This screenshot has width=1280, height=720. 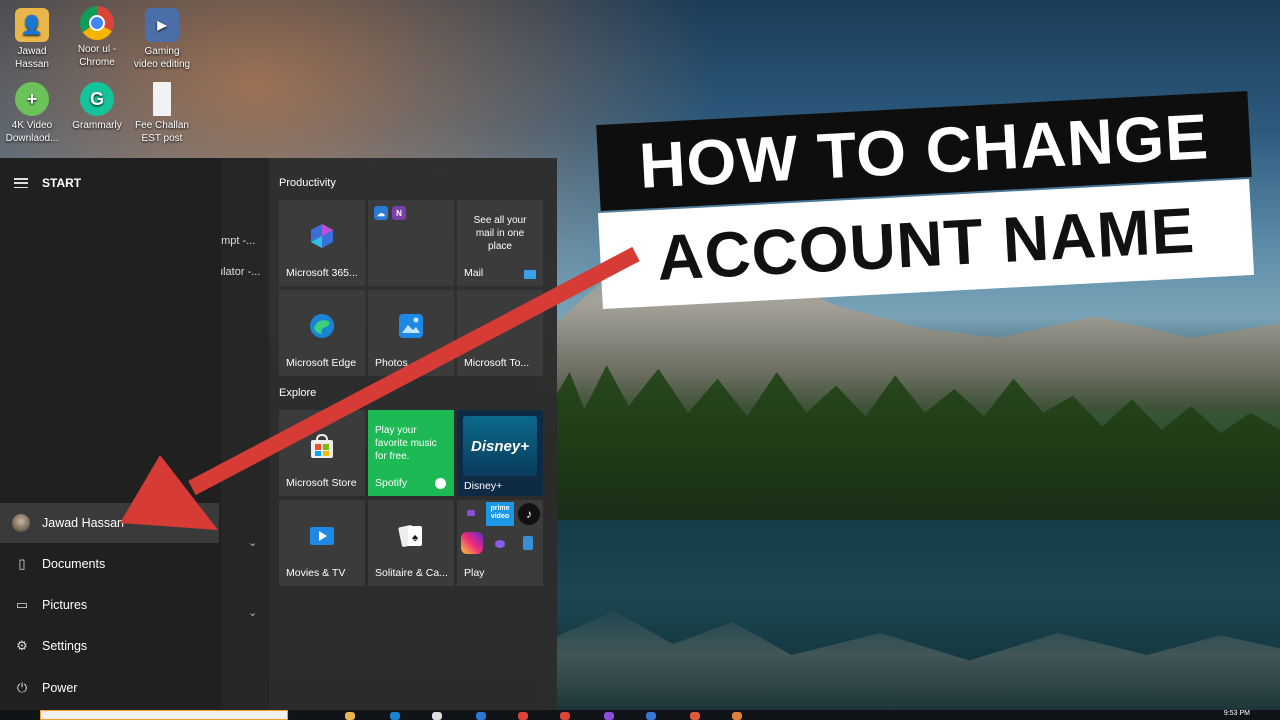 I want to click on messenger-icon, so click(x=500, y=544).